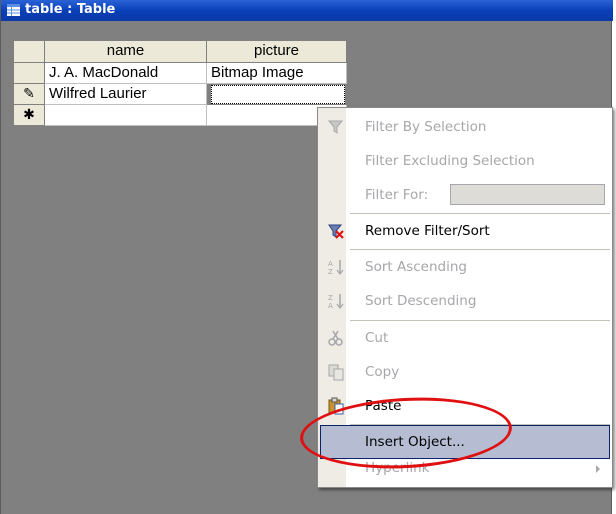 Image resolution: width=616 pixels, height=514 pixels. Describe the element at coordinates (527, 194) in the screenshot. I see `filter-for-input` at that location.